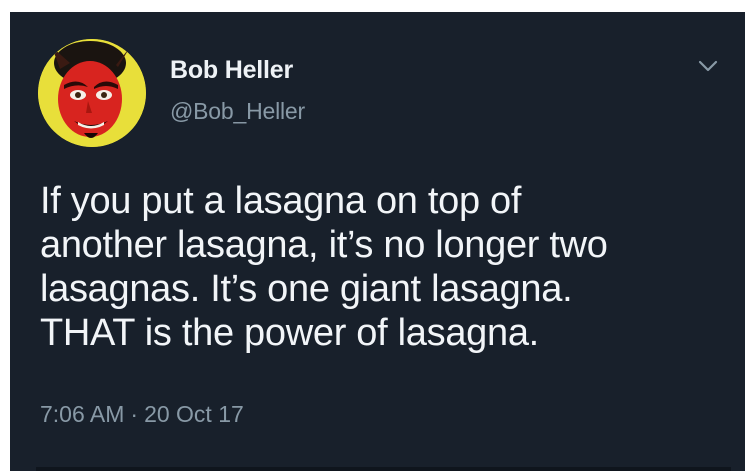  What do you see at coordinates (82, 414) in the screenshot?
I see `tweet-time: 7:06 AM` at bounding box center [82, 414].